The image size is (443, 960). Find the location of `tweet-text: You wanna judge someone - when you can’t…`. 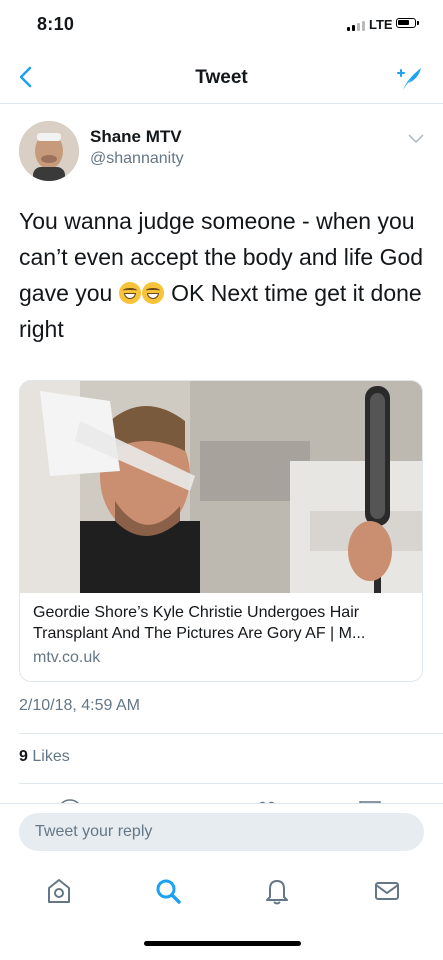

tweet-text: You wanna judge someone - when you can’t… is located at coordinates (221, 275).